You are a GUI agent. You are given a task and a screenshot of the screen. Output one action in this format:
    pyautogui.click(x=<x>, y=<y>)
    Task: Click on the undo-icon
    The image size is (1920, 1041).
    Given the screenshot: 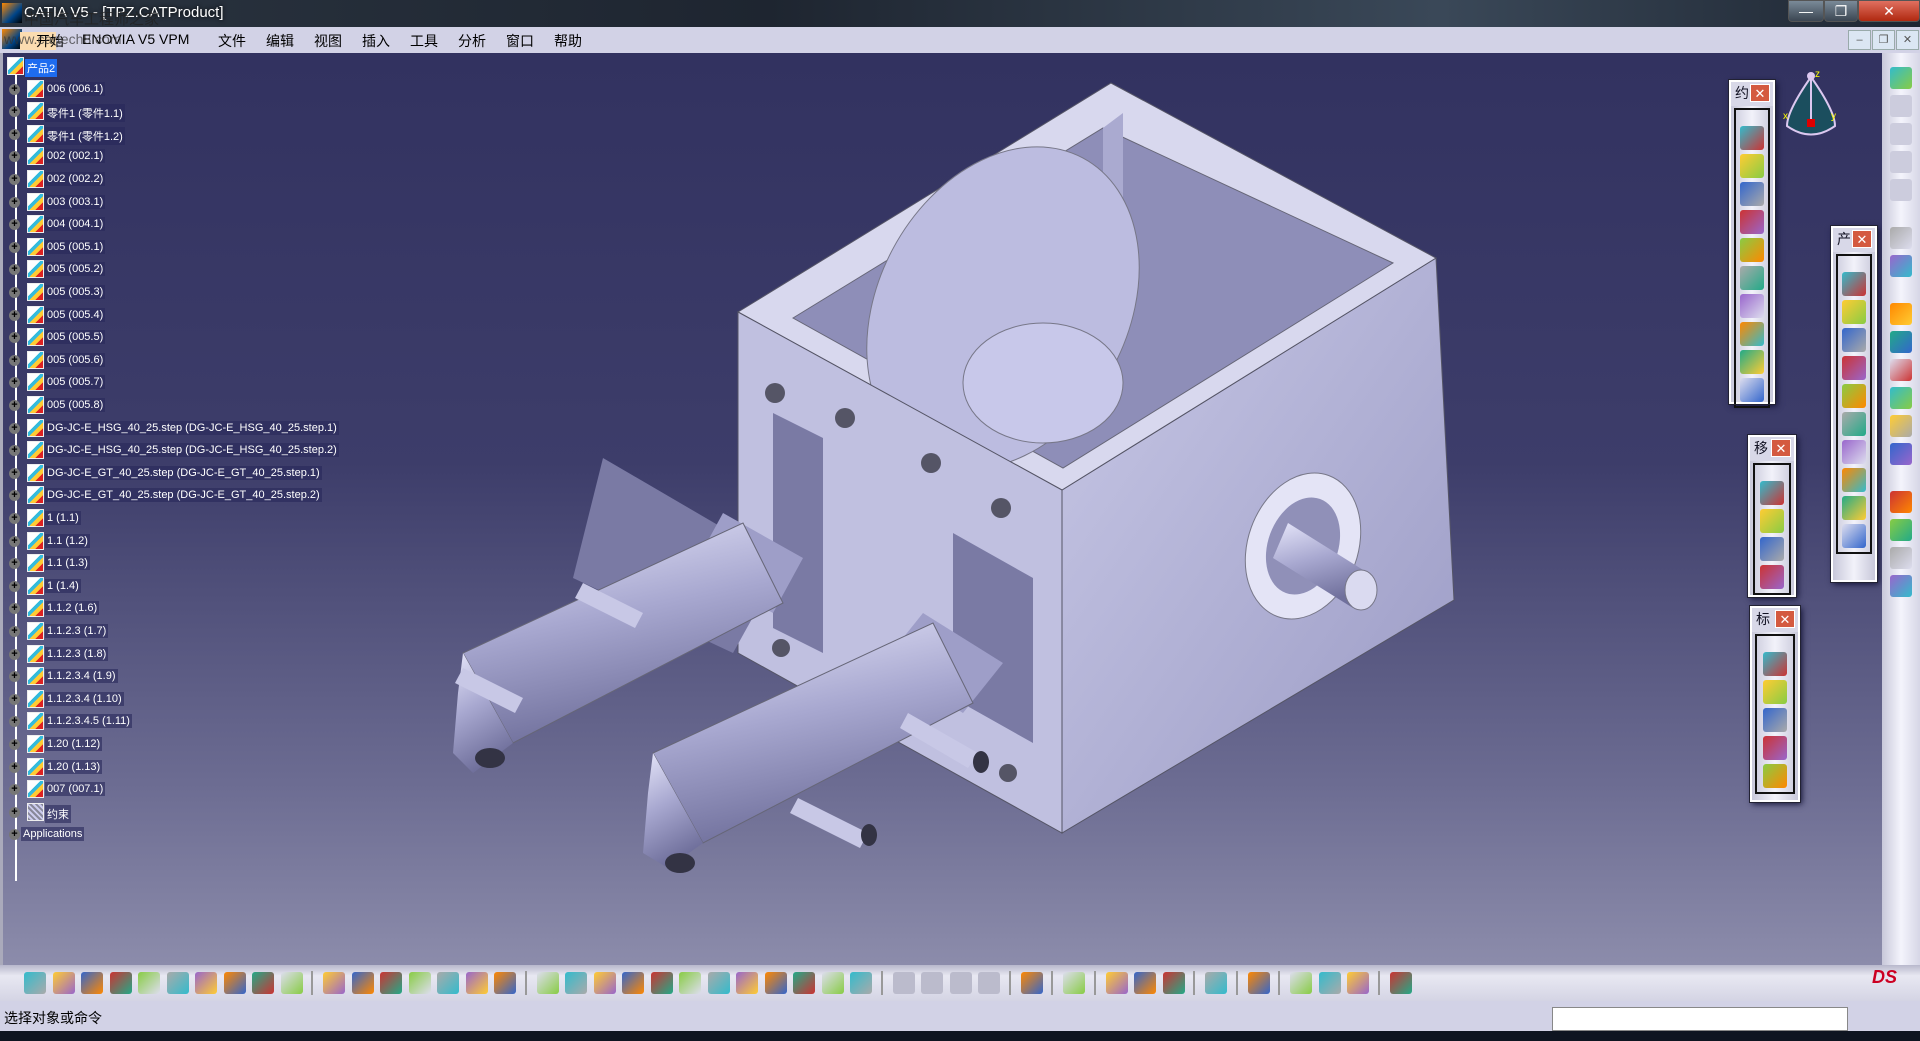 What is the action you would take?
    pyautogui.click(x=234, y=983)
    